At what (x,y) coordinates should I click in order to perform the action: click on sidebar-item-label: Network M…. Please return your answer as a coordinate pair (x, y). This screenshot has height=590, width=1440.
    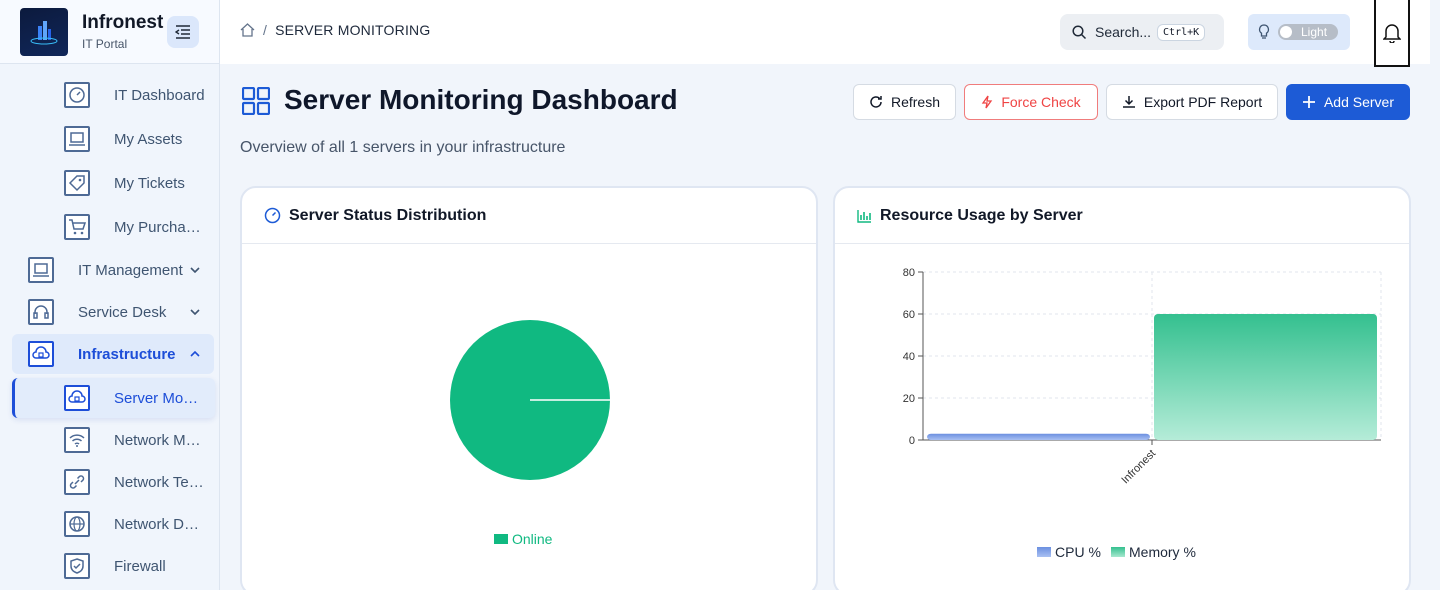
    Looking at the image, I should click on (157, 440).